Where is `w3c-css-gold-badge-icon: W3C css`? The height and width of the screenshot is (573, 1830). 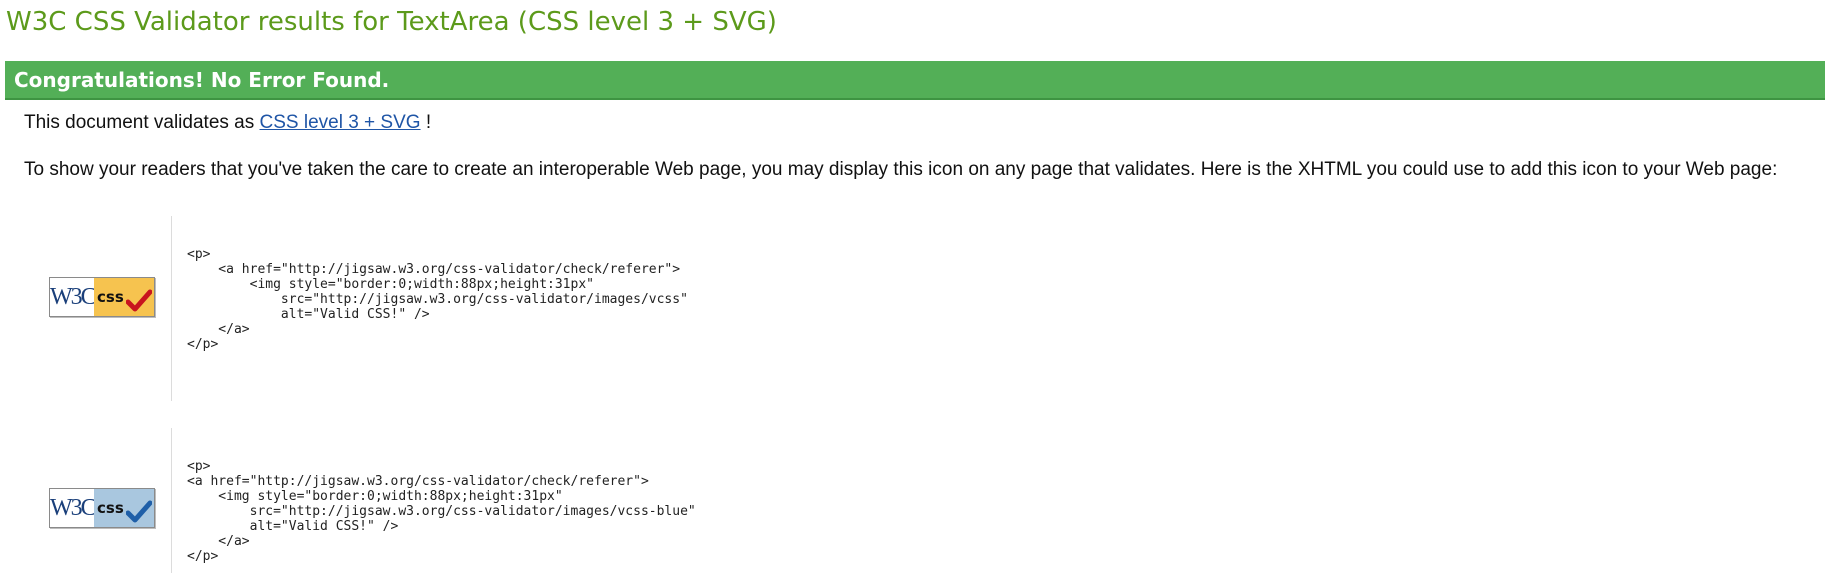
w3c-css-gold-badge-icon: W3C css is located at coordinates (102, 297).